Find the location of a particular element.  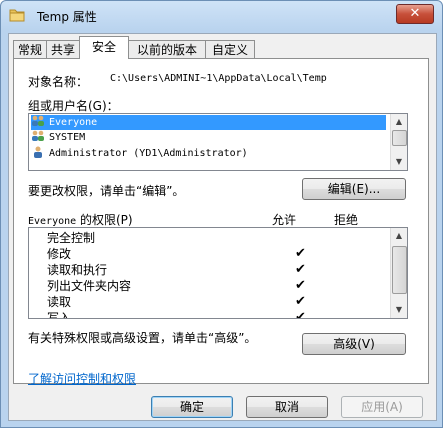

edit-hint: 要更改权限，请单击“编辑”。 is located at coordinates (106, 191).